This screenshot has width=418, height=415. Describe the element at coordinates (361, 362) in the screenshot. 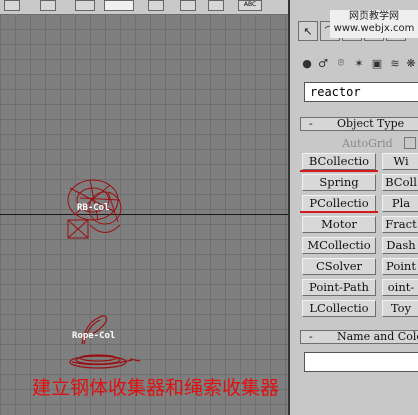

I see `object-name-field` at that location.